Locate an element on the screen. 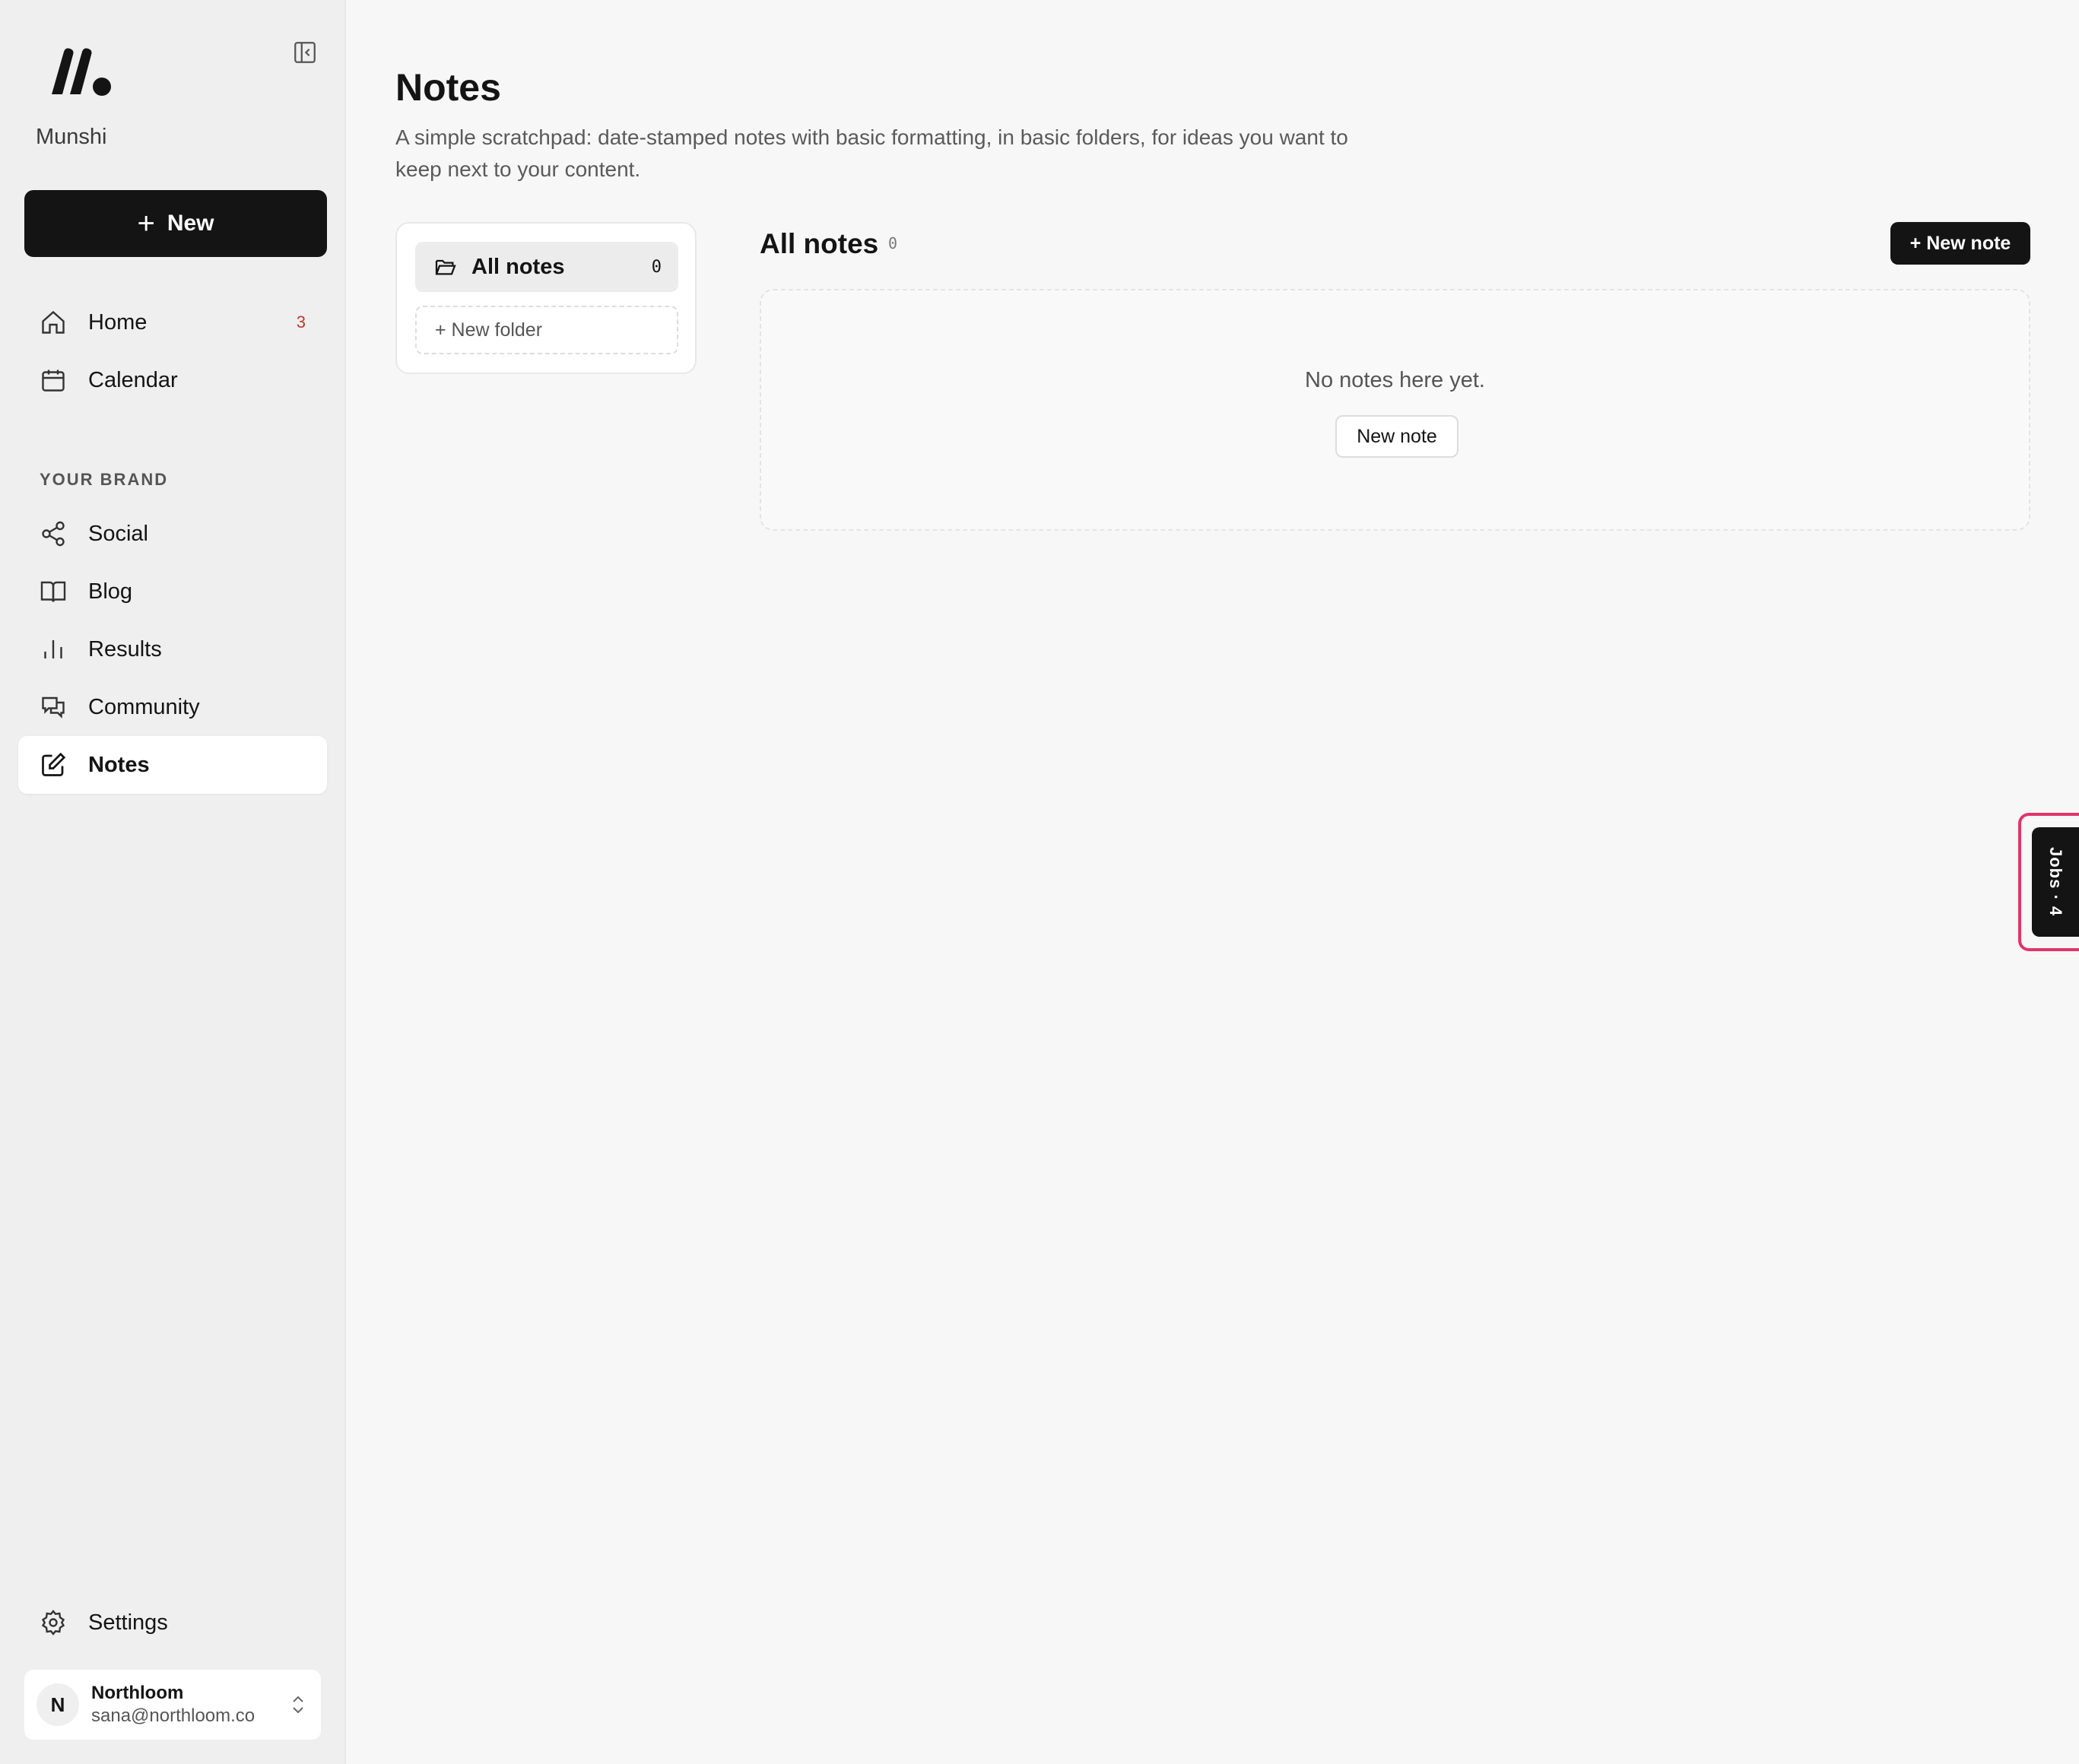  munshi-logo is located at coordinates (81, 72).